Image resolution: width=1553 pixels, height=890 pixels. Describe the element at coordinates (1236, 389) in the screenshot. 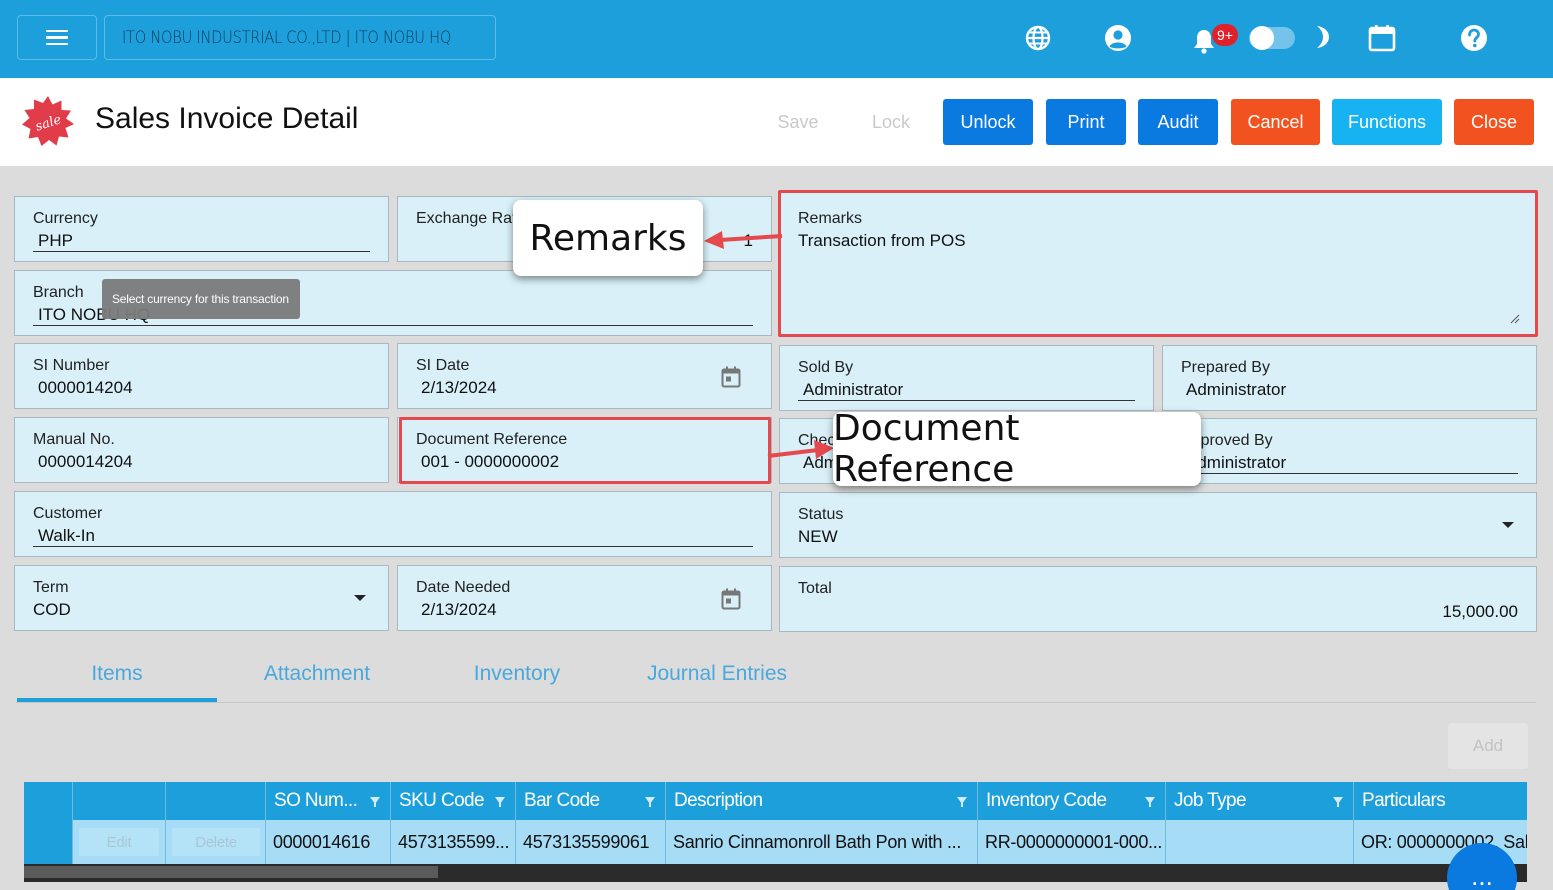

I see `prepared-by-value: Administrator` at that location.